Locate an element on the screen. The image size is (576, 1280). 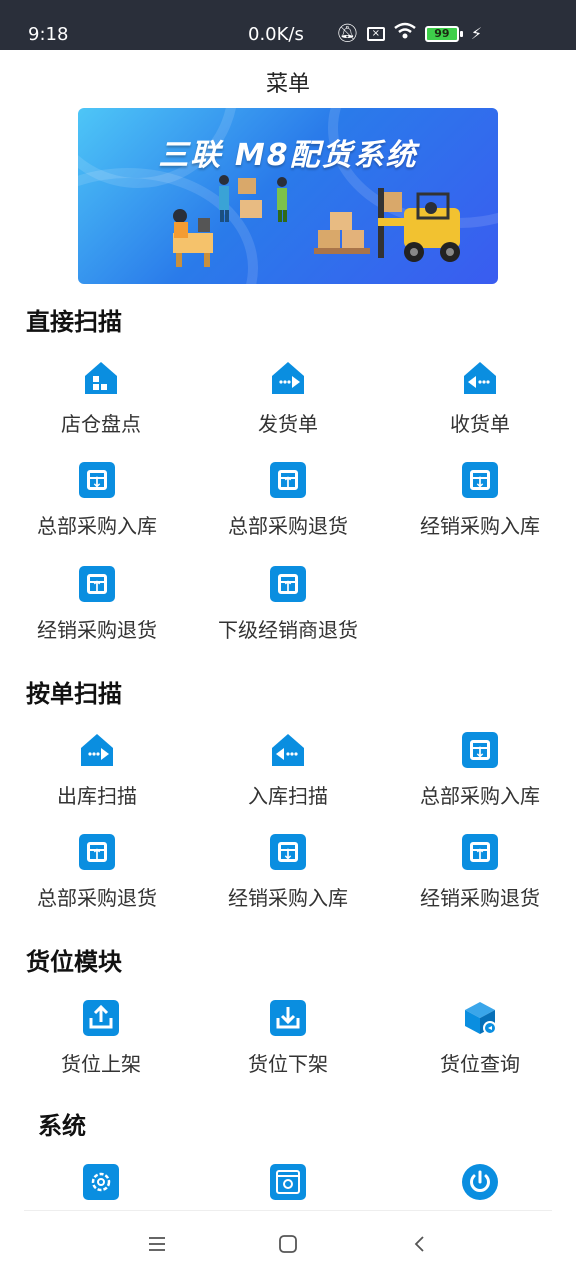
menu-item-sub-dealer-return: ↑ 下级经销商退货 is located at coordinates (288, 611).